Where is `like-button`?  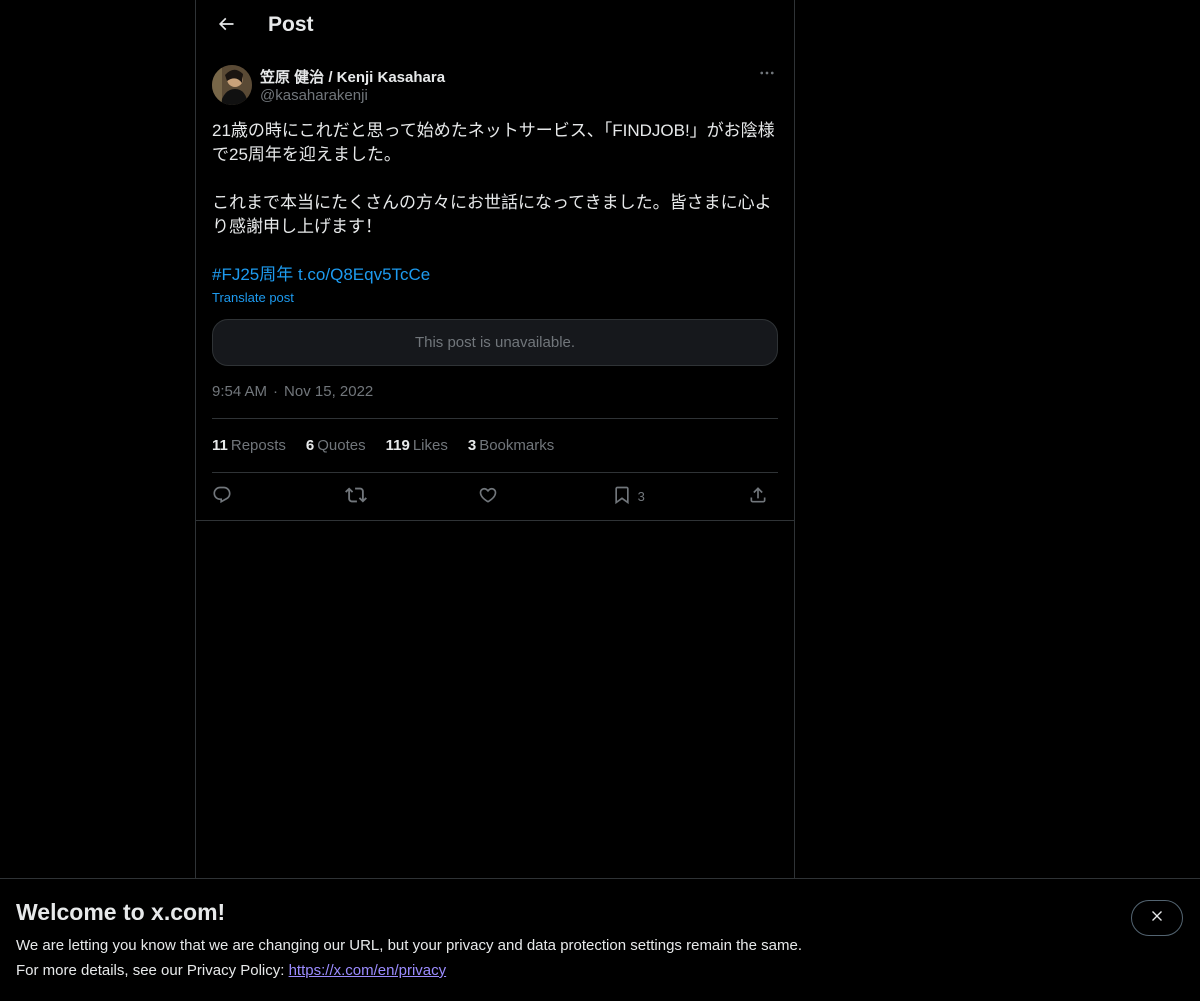 like-button is located at coordinates (493, 496).